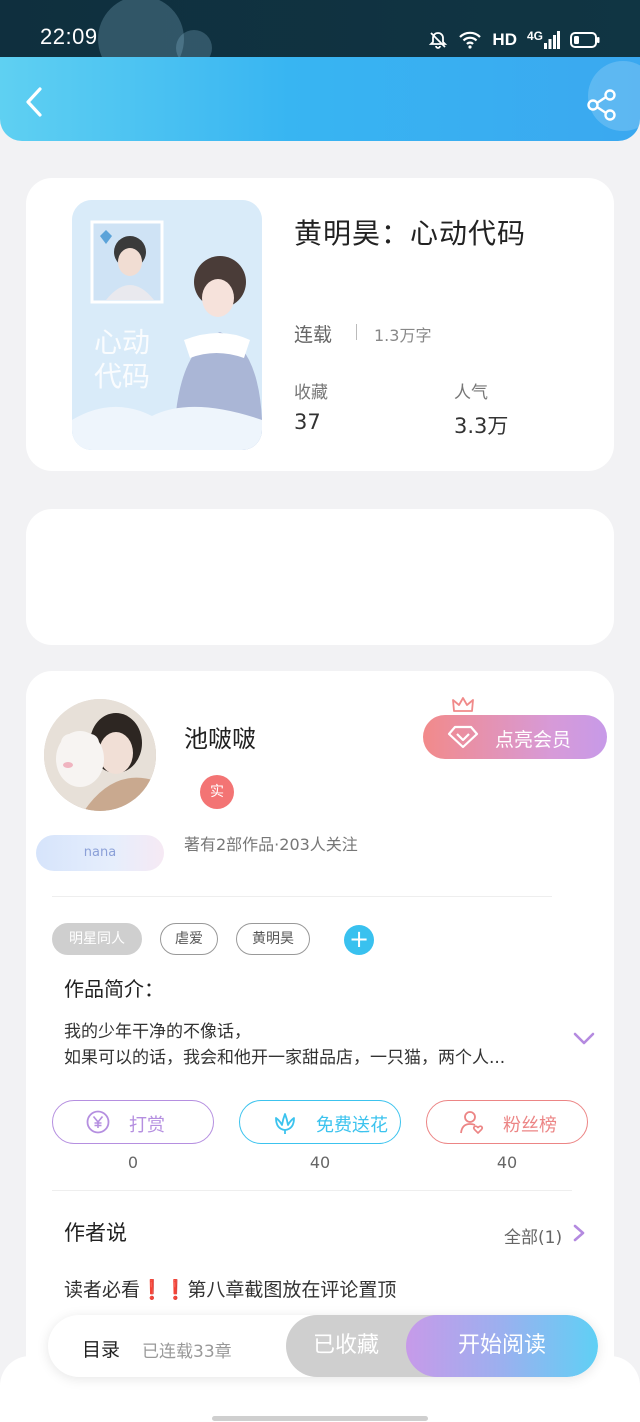  I want to click on fan-ranking-label: 粉丝榜, so click(530, 1125).